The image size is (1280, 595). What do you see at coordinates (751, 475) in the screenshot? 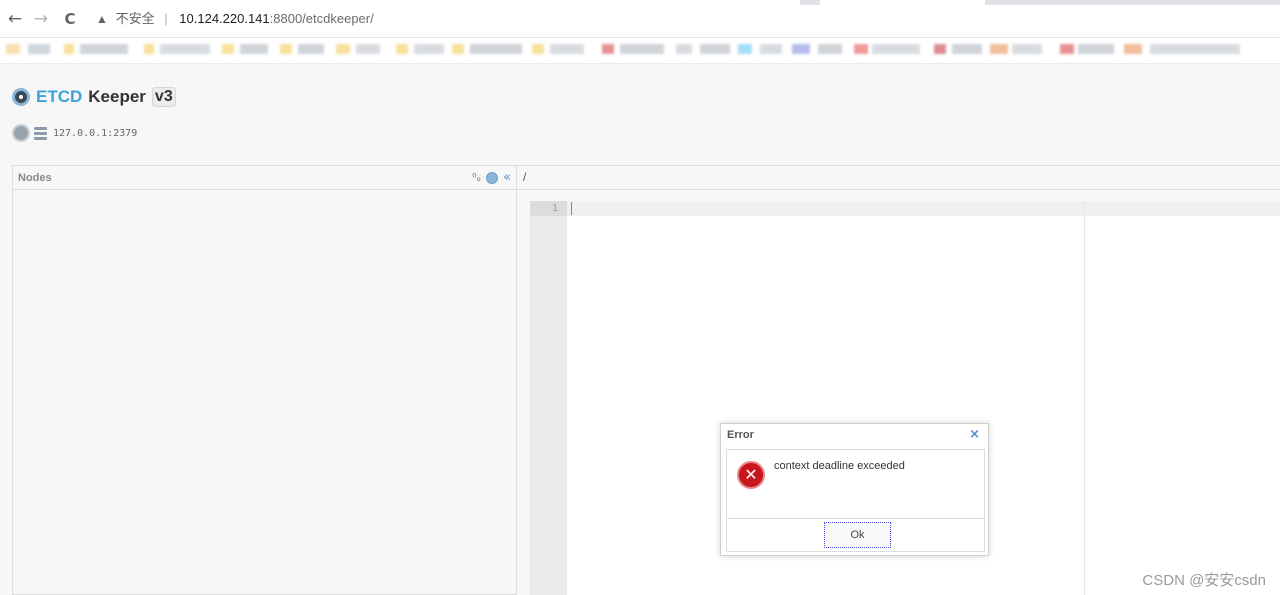
I see `error-icon: ✕` at bounding box center [751, 475].